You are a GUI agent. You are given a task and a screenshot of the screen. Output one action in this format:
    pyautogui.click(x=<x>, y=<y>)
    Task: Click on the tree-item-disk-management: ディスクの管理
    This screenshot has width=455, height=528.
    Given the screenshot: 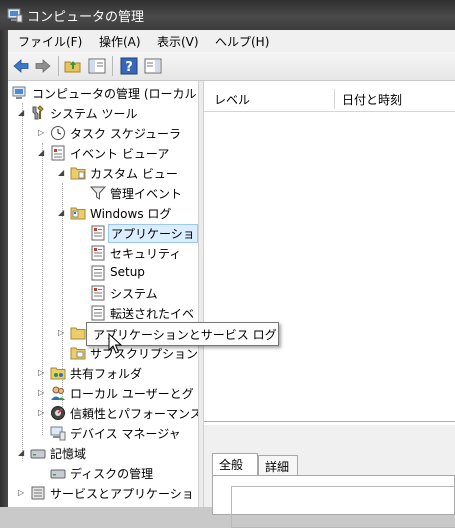 What is the action you would take?
    pyautogui.click(x=118, y=473)
    